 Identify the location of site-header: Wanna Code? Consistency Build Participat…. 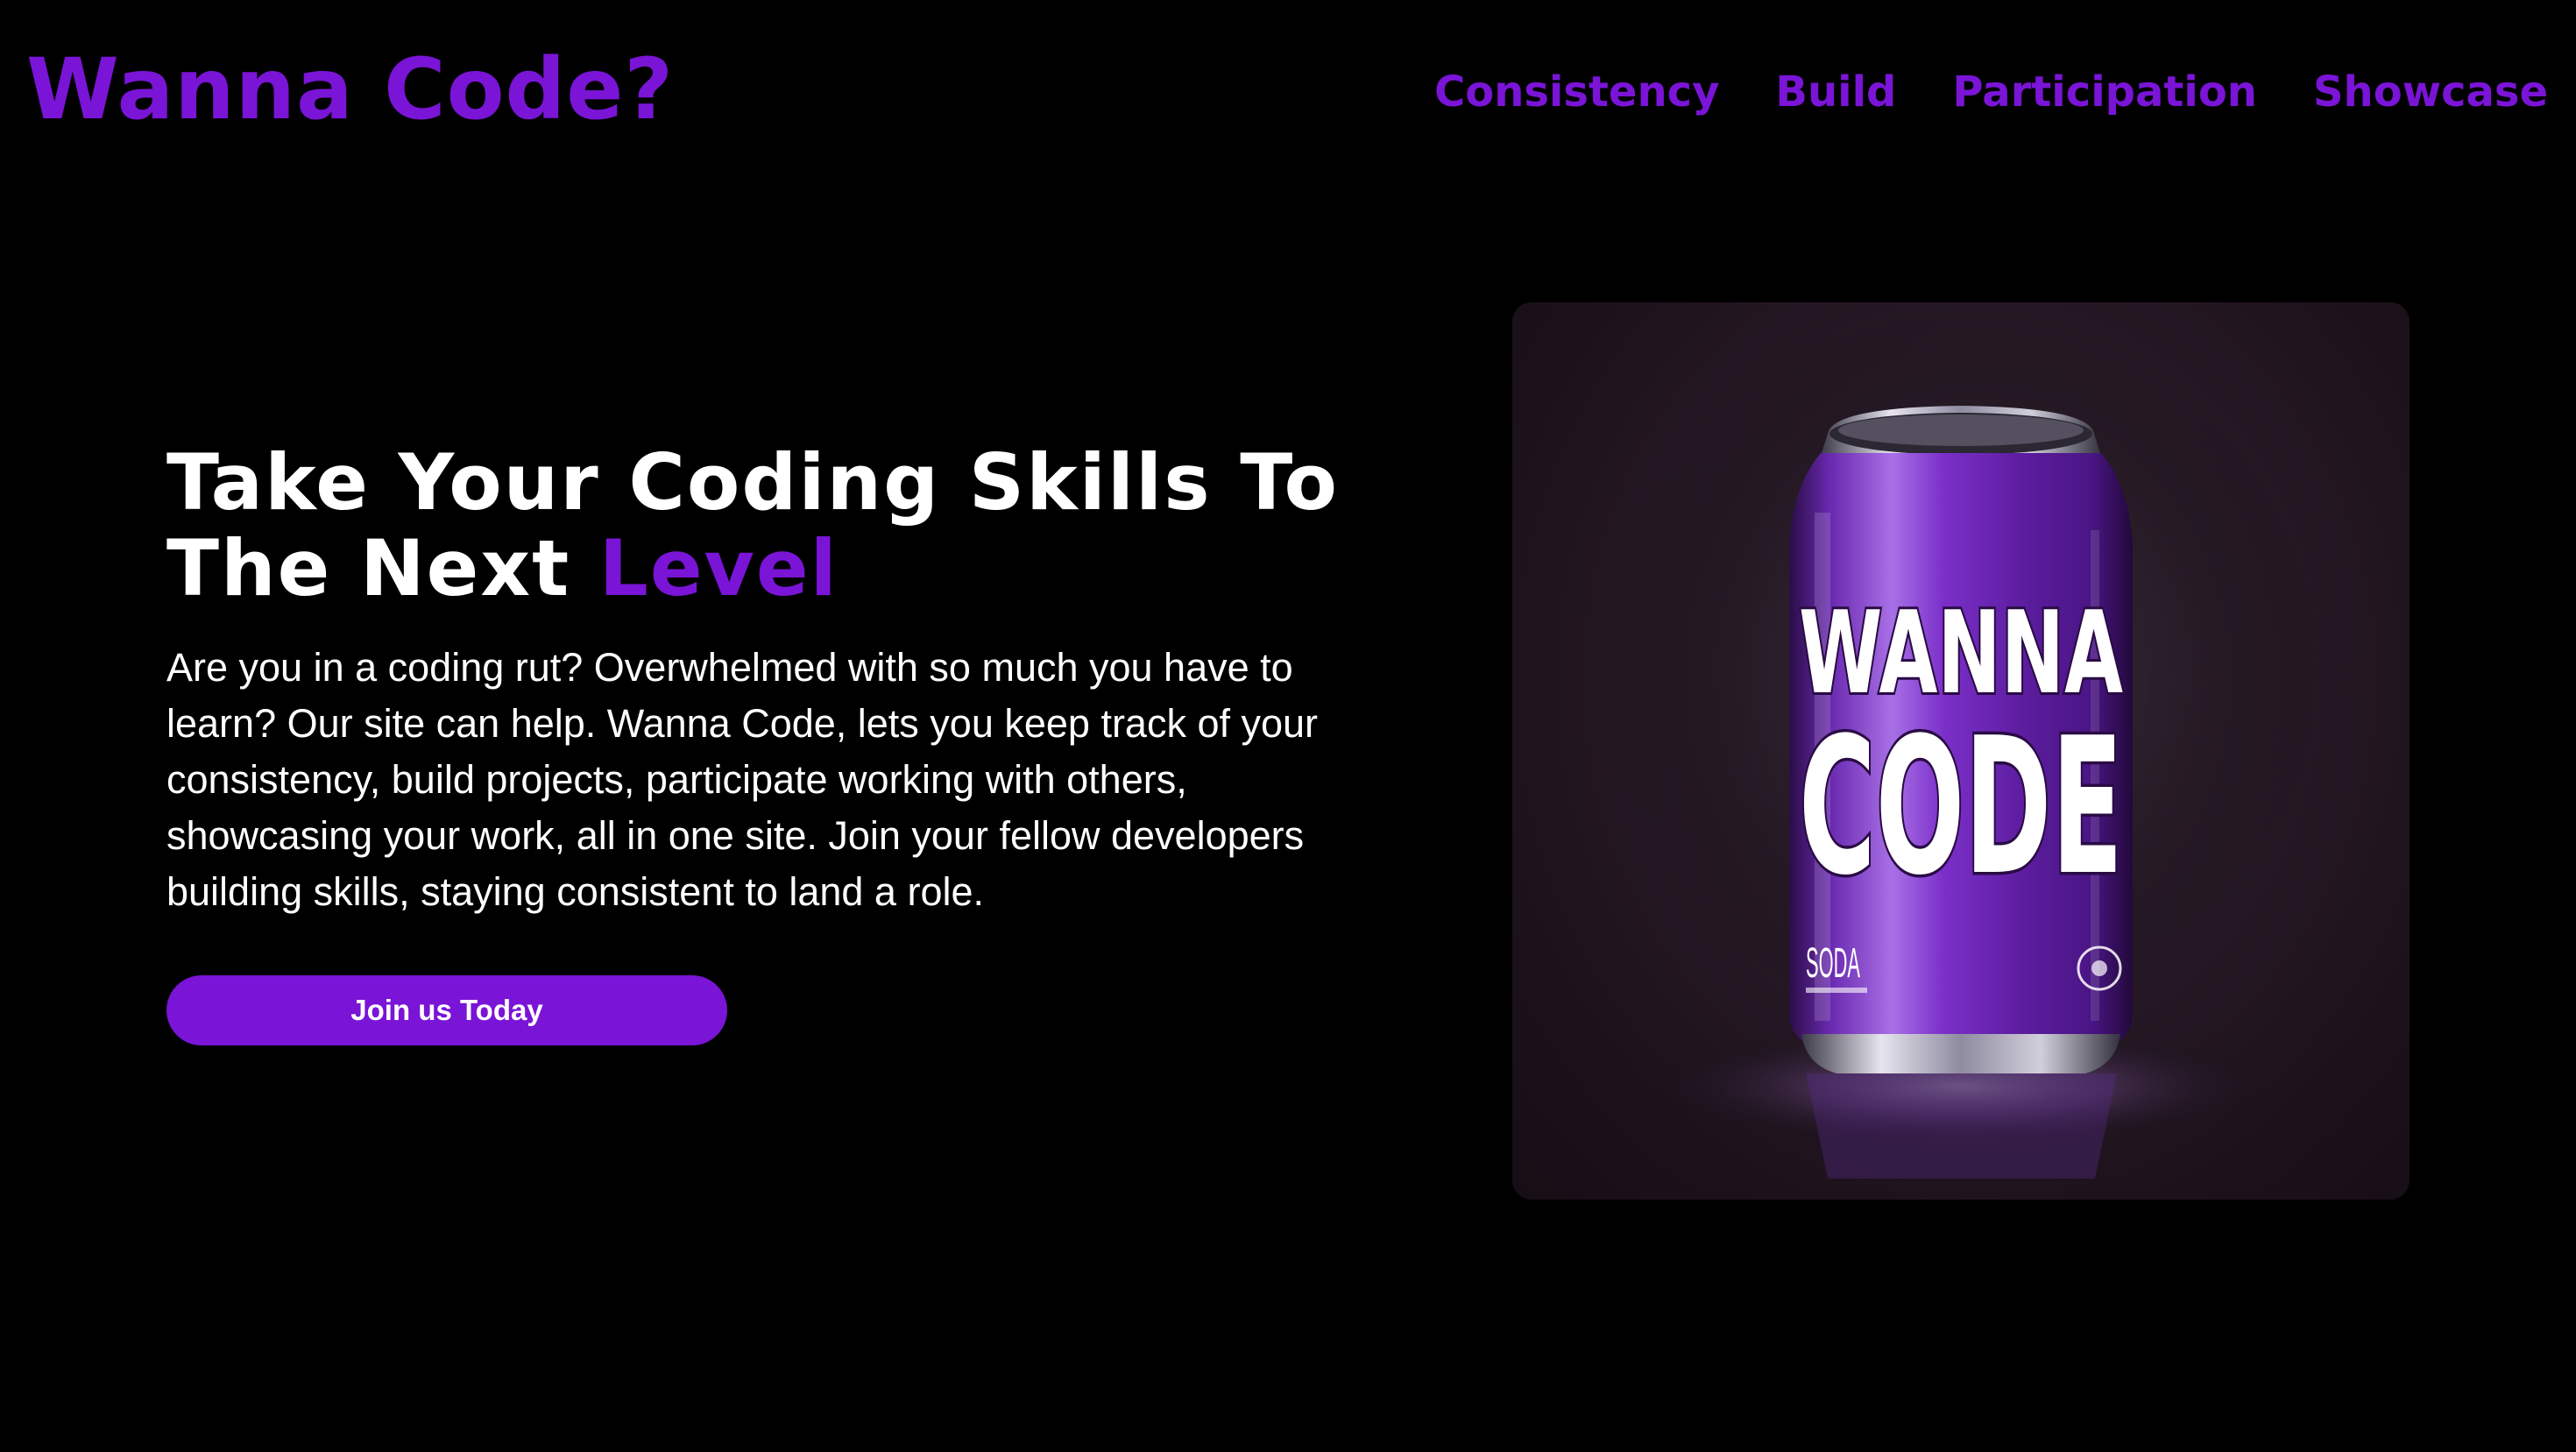
(1288, 92).